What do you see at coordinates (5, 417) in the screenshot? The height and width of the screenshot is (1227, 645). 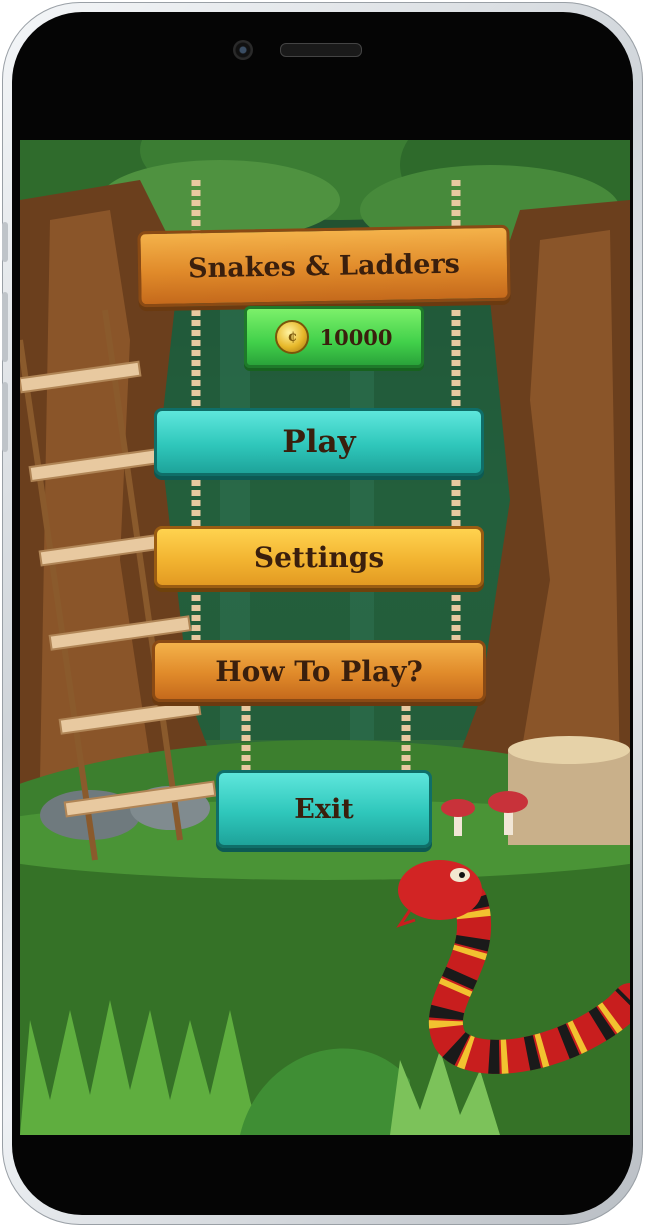 I see `volume-down-button` at bounding box center [5, 417].